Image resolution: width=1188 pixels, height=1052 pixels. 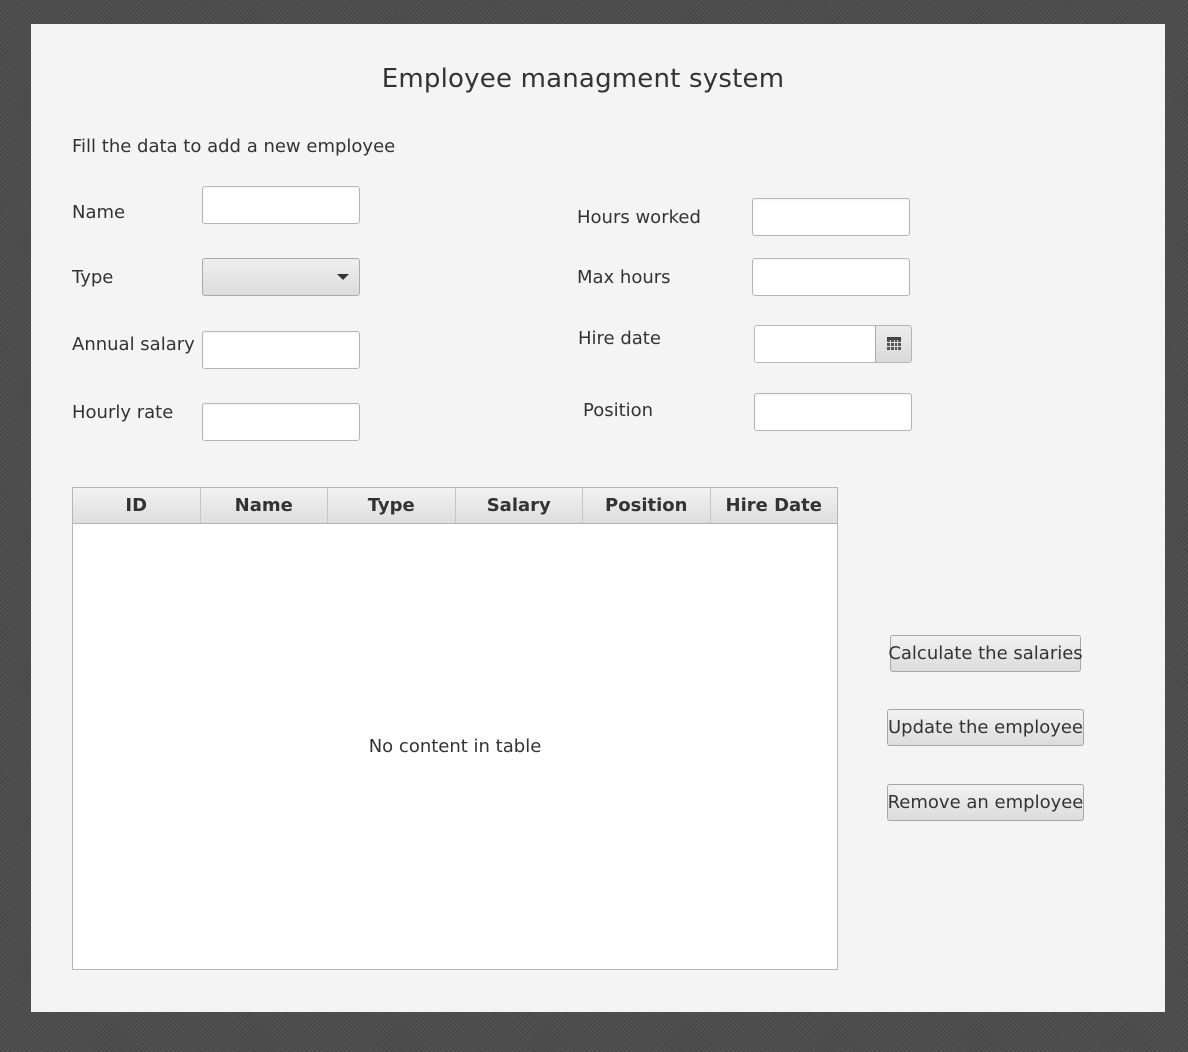 What do you see at coordinates (618, 410) in the screenshot?
I see `position-label: Position` at bounding box center [618, 410].